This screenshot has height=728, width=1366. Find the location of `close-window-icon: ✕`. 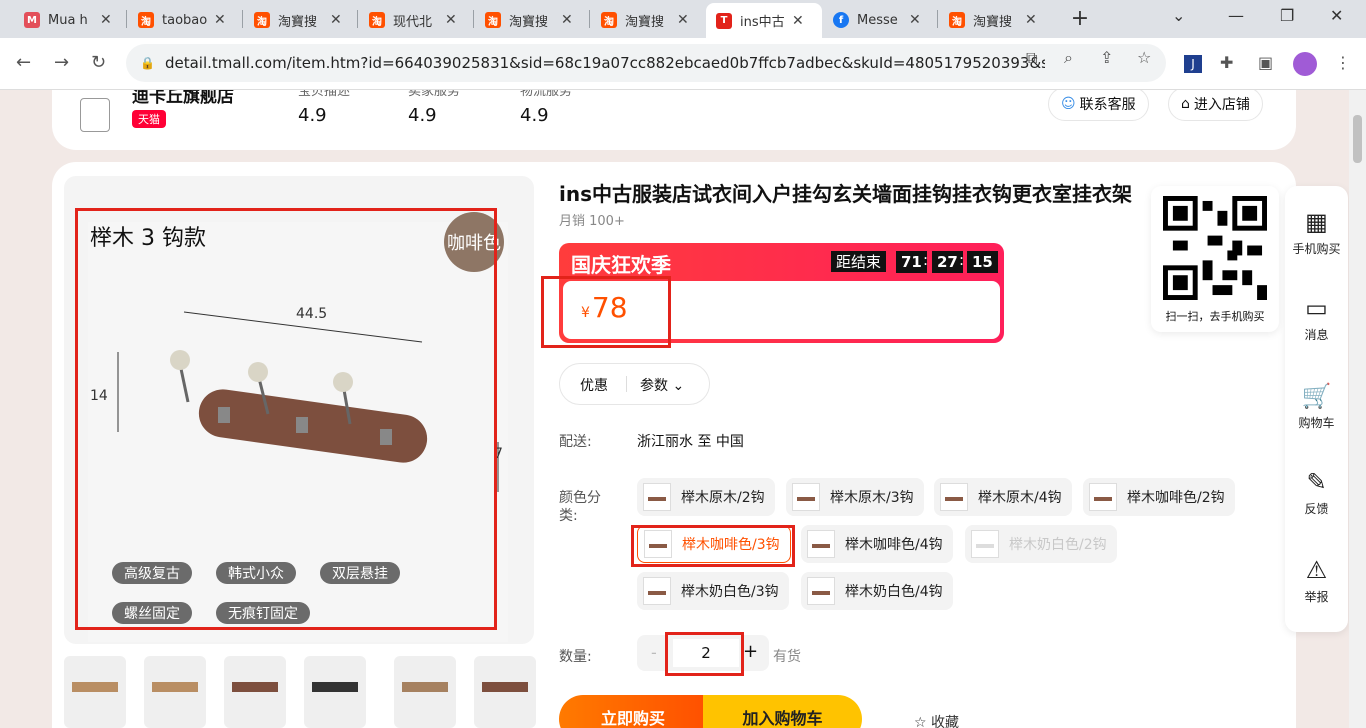

close-window-icon: ✕ is located at coordinates (1336, 15).